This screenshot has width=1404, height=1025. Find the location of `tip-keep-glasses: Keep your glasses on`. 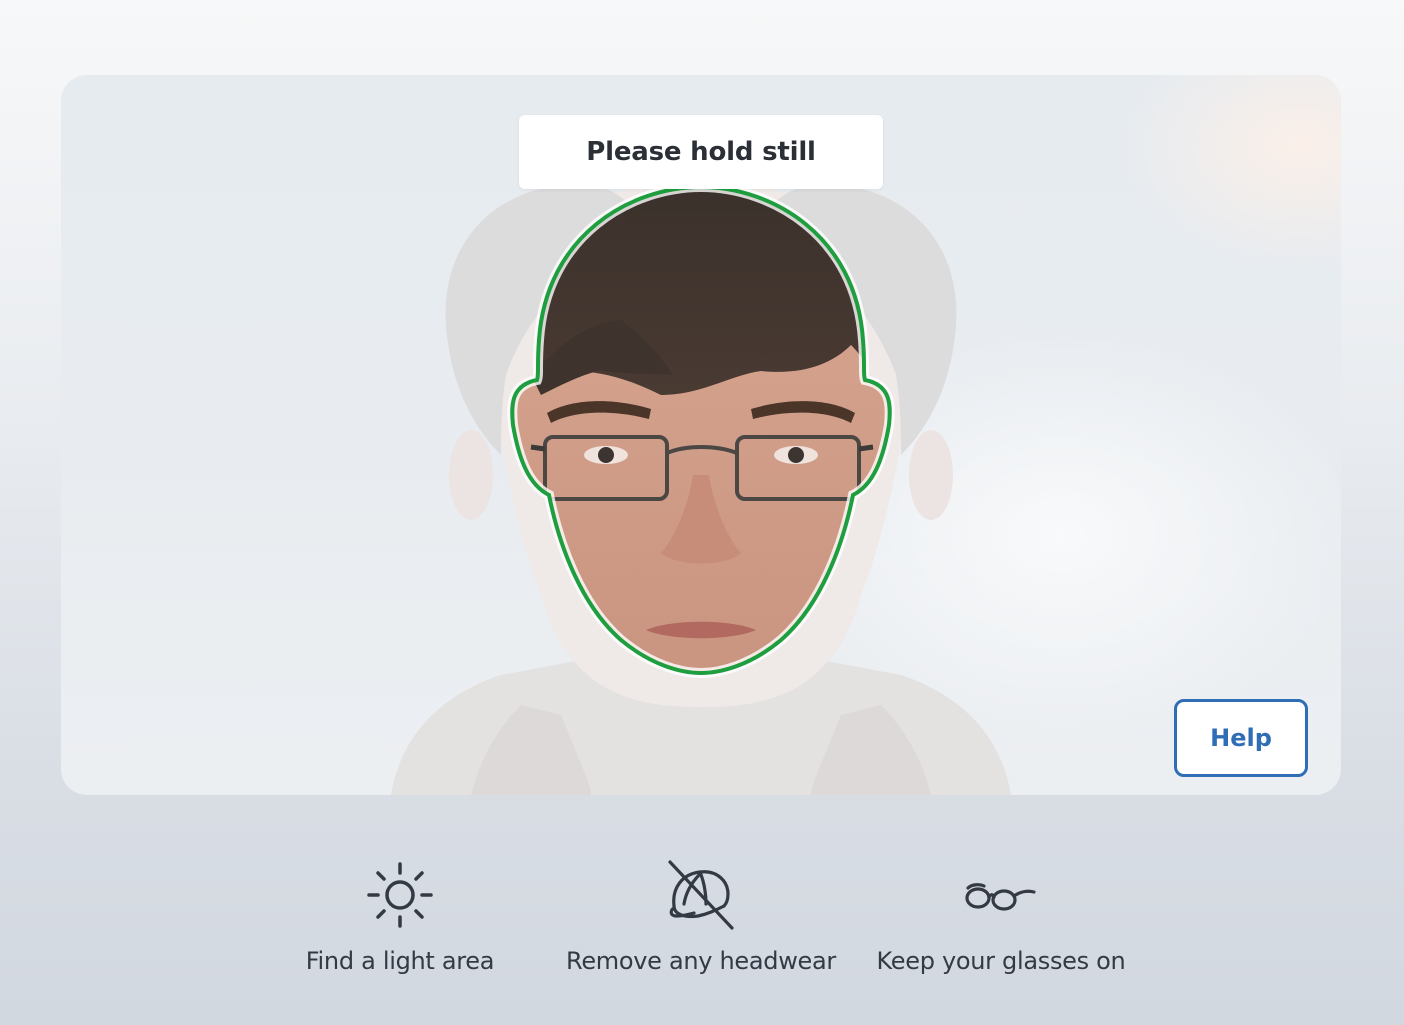

tip-keep-glasses: Keep your glasses on is located at coordinates (1001, 915).